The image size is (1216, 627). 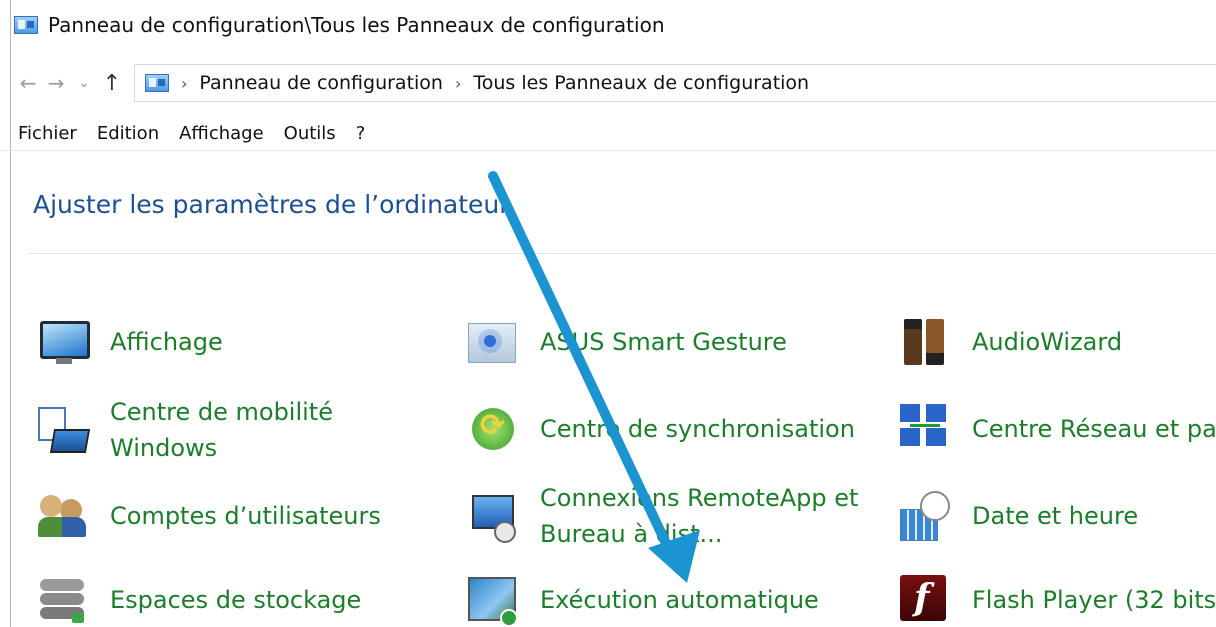 What do you see at coordinates (64, 342) in the screenshot?
I see `monitor-icon` at bounding box center [64, 342].